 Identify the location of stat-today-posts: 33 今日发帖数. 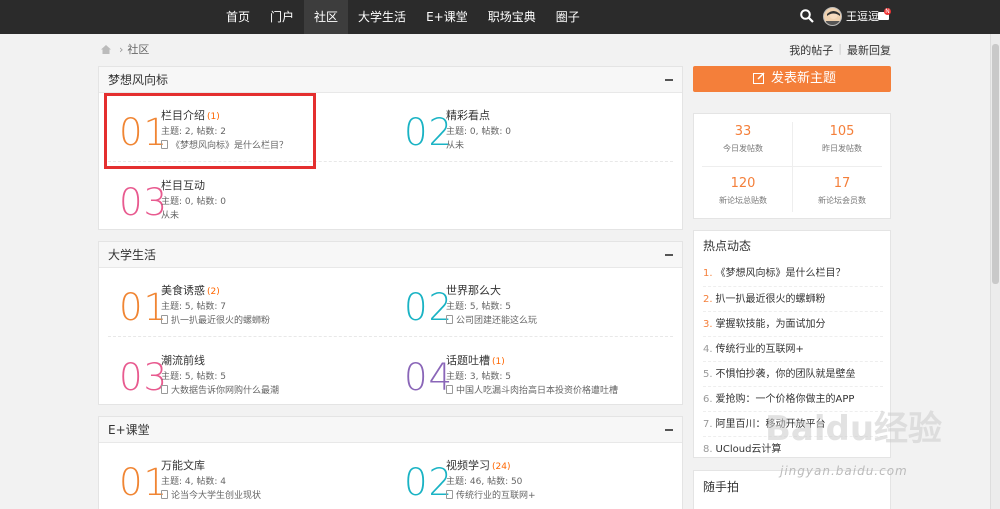
(743, 140).